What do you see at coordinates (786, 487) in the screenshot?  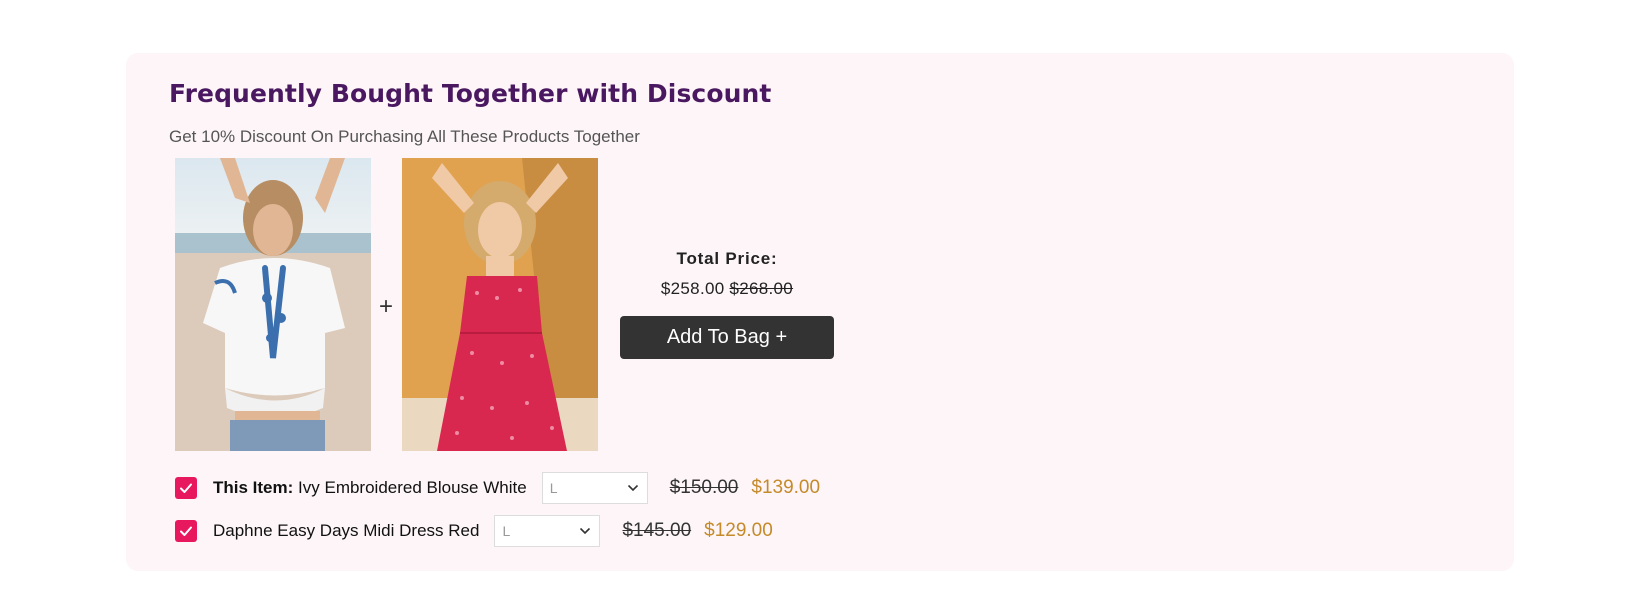 I see `item-new-price: $139.00` at bounding box center [786, 487].